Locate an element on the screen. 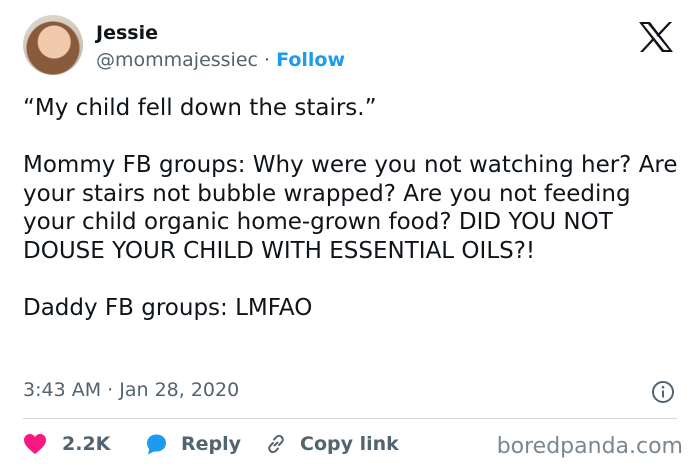 Image resolution: width=700 pixels, height=471 pixels. info-icon is located at coordinates (663, 392).